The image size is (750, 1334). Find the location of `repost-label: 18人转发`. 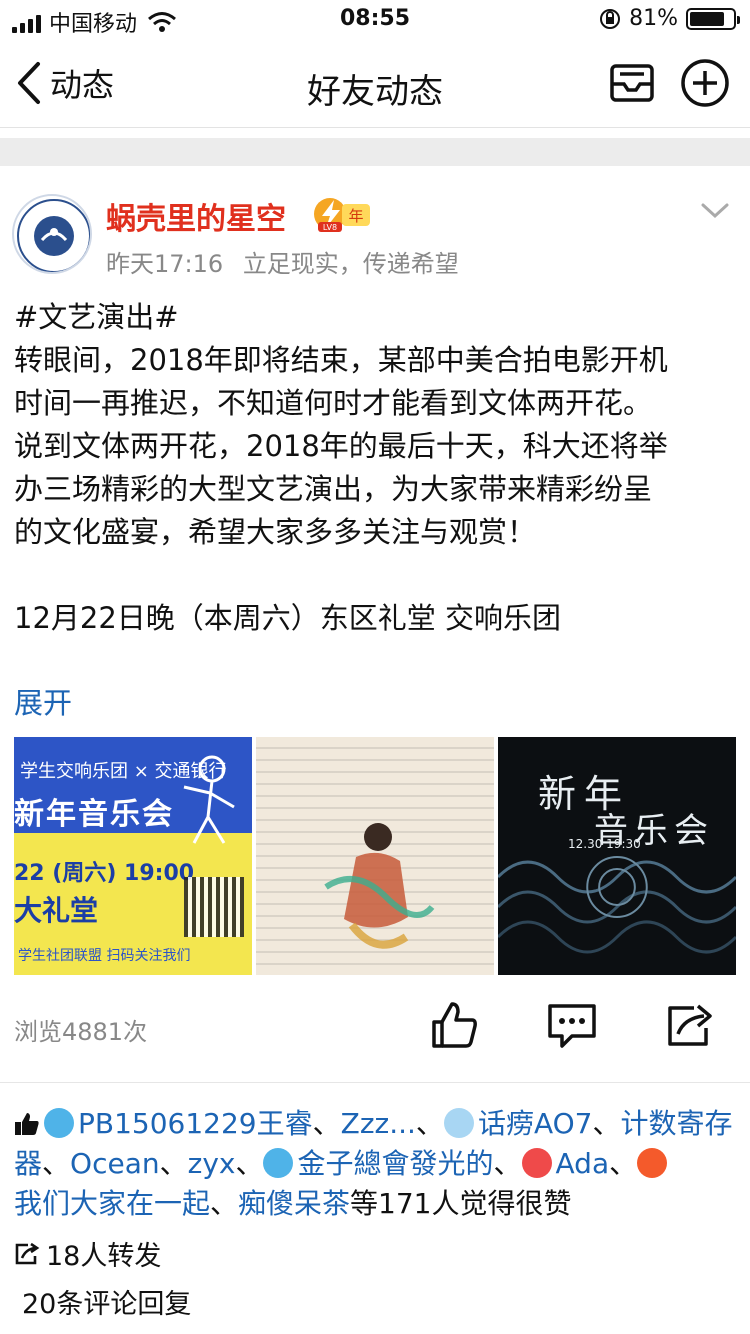

repost-label: 18人转发 is located at coordinates (104, 1256).